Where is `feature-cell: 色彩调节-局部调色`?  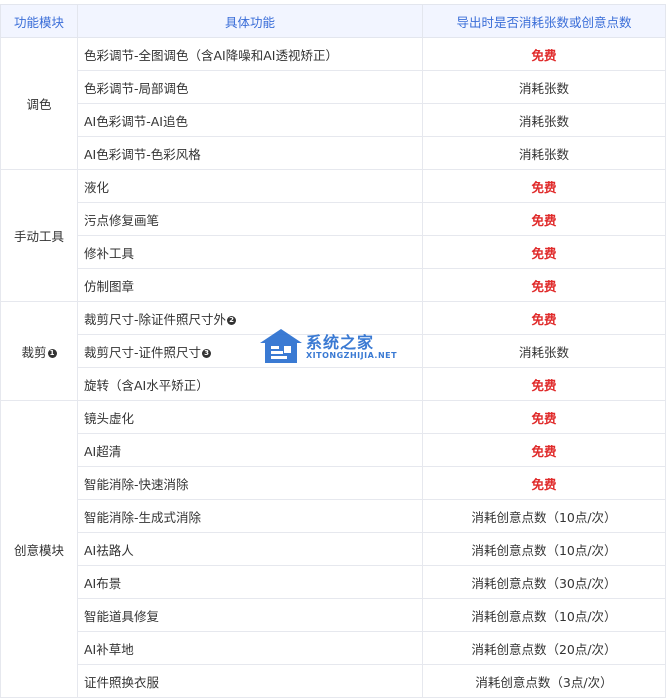 feature-cell: 色彩调节-局部调色 is located at coordinates (250, 87).